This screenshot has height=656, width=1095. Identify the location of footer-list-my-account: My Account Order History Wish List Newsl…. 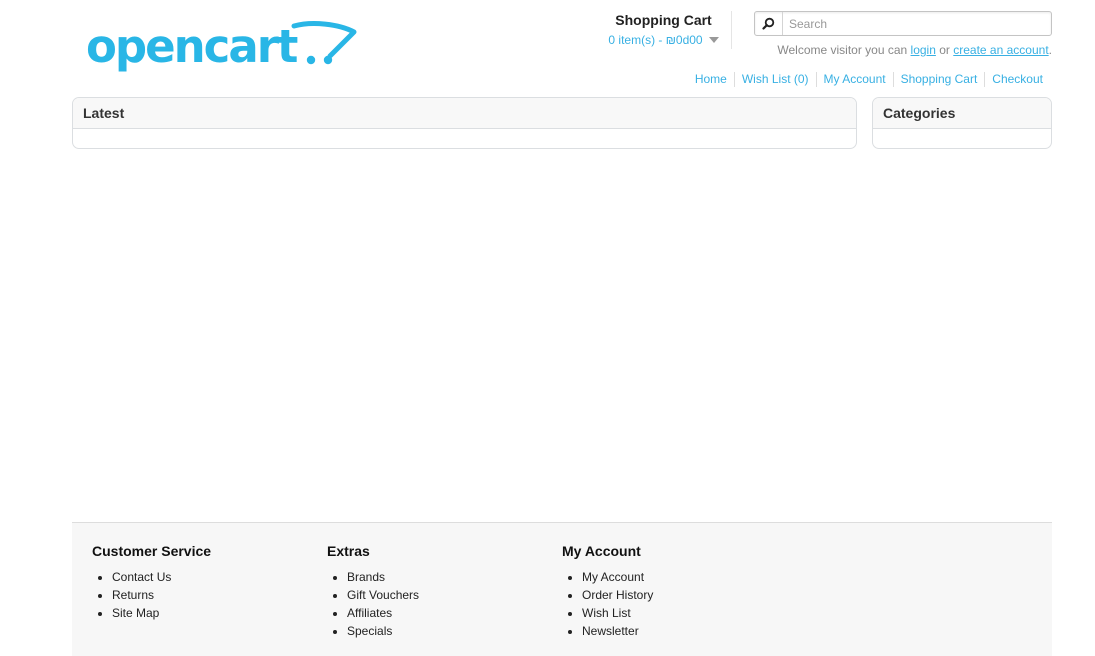
(672, 604).